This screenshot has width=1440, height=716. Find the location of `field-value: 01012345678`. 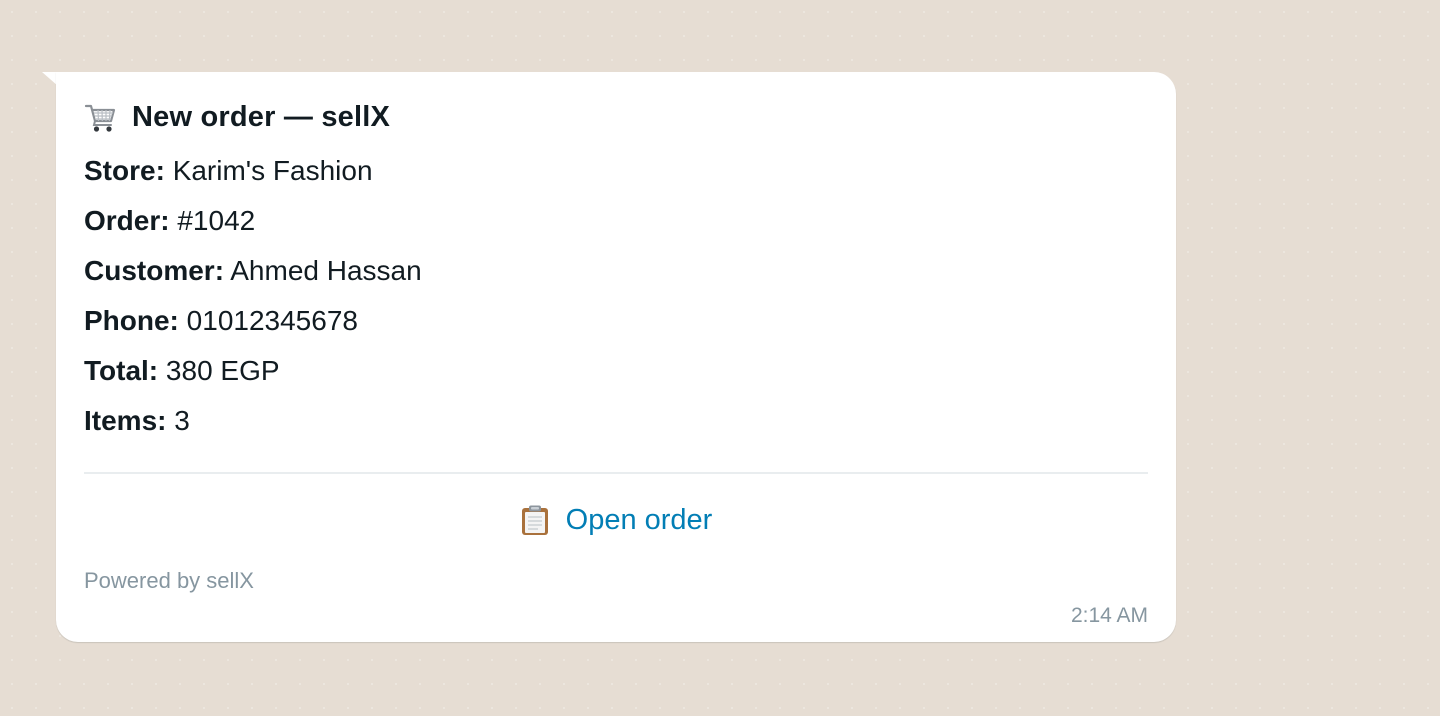

field-value: 01012345678 is located at coordinates (272, 320).